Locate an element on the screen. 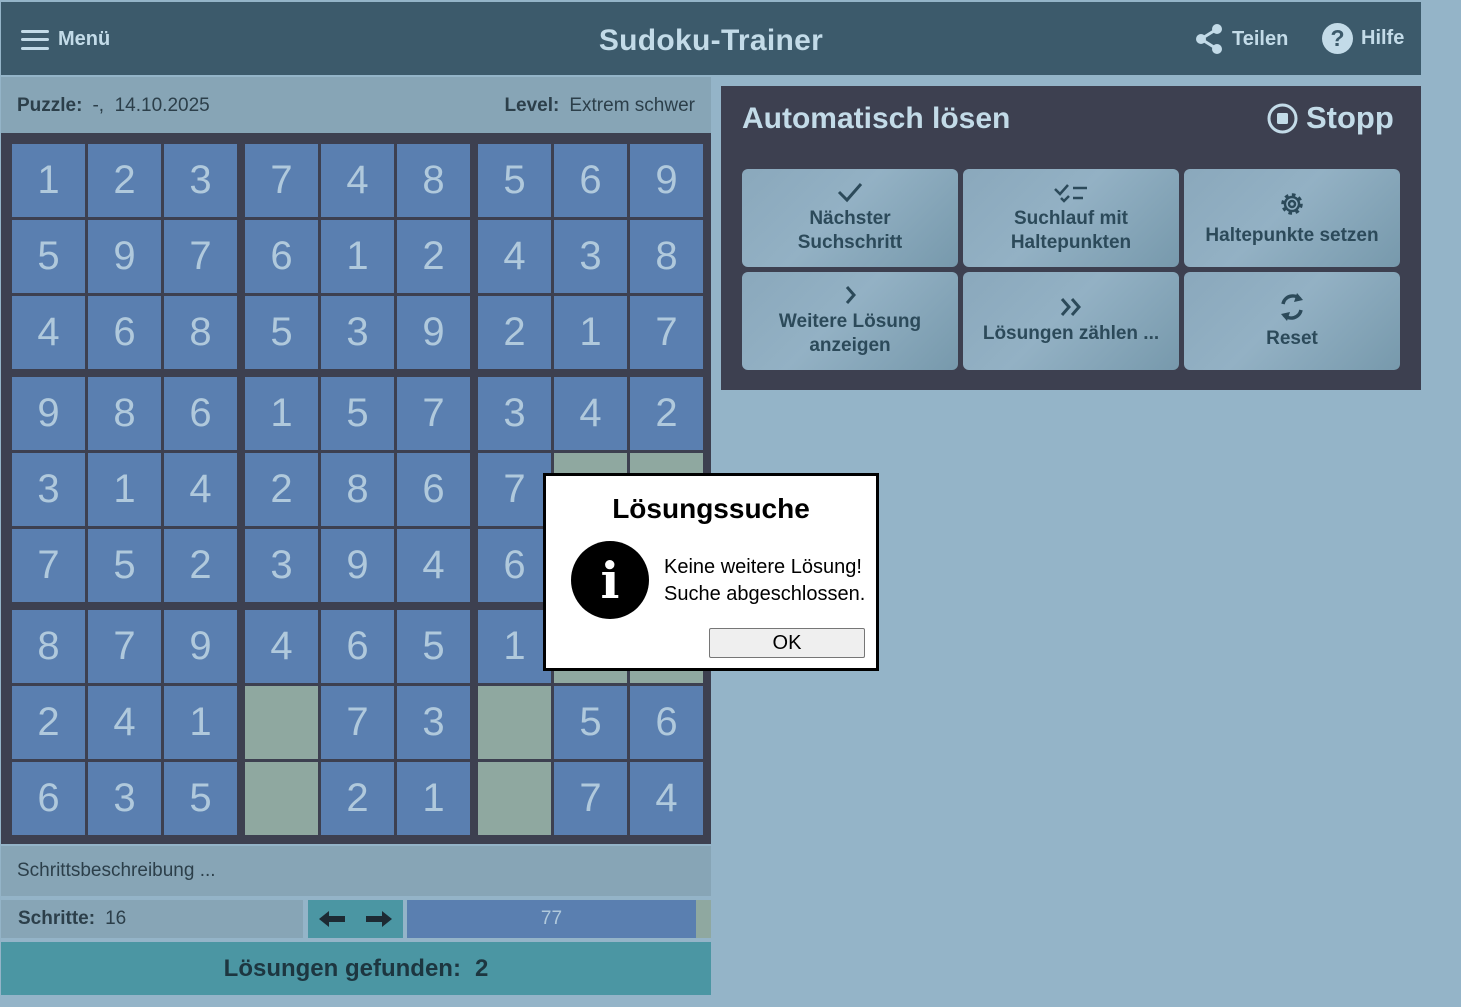  tile-label: Suchlauf mit is located at coordinates (1070, 218).